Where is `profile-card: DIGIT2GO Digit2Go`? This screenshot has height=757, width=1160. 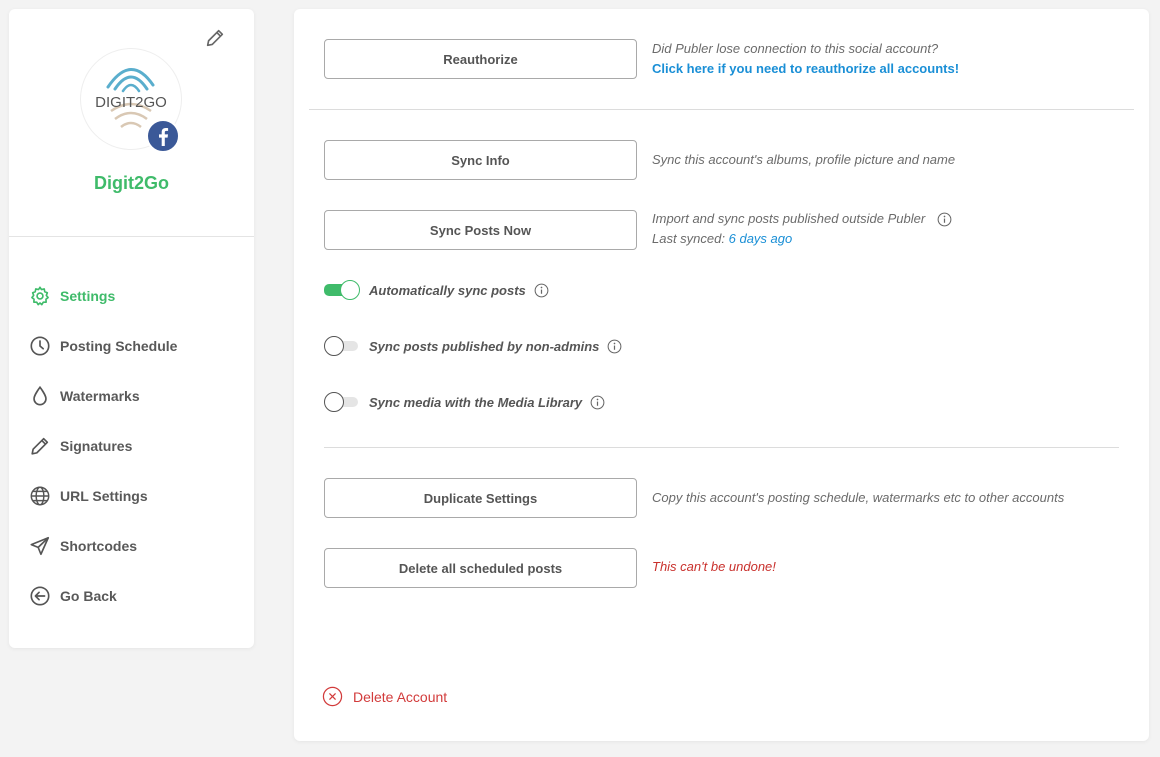 profile-card: DIGIT2GO Digit2Go is located at coordinates (131, 123).